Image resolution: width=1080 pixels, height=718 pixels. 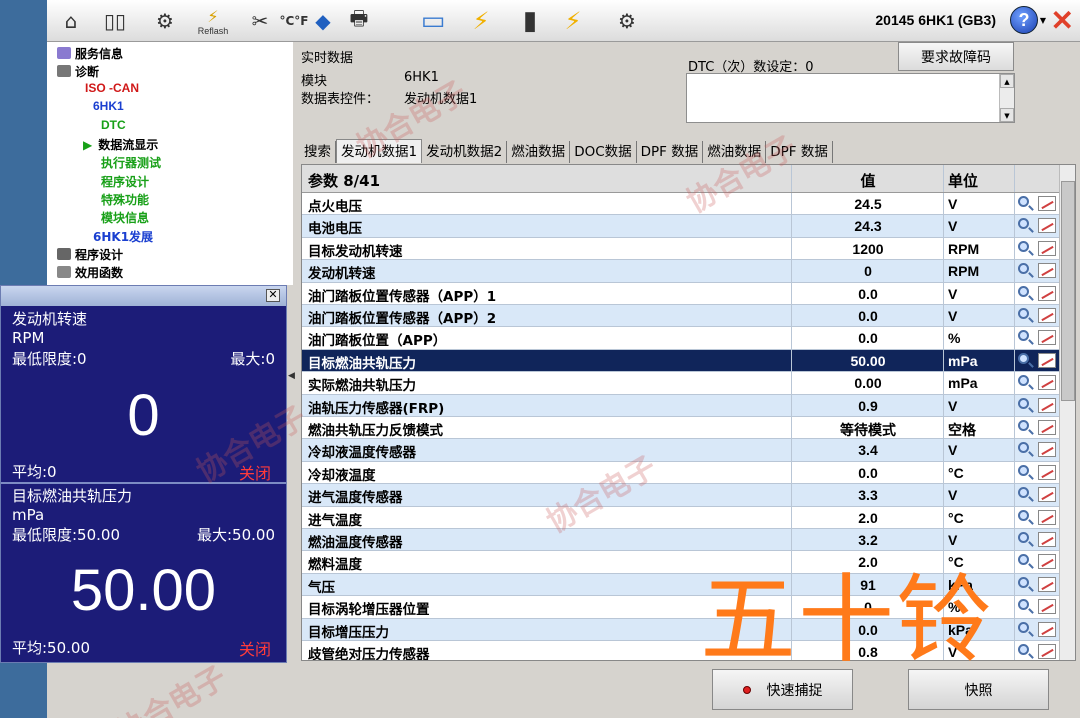 What do you see at coordinates (782, 689) in the screenshot?
I see `quick-capture-button: 快速捕捉` at bounding box center [782, 689].